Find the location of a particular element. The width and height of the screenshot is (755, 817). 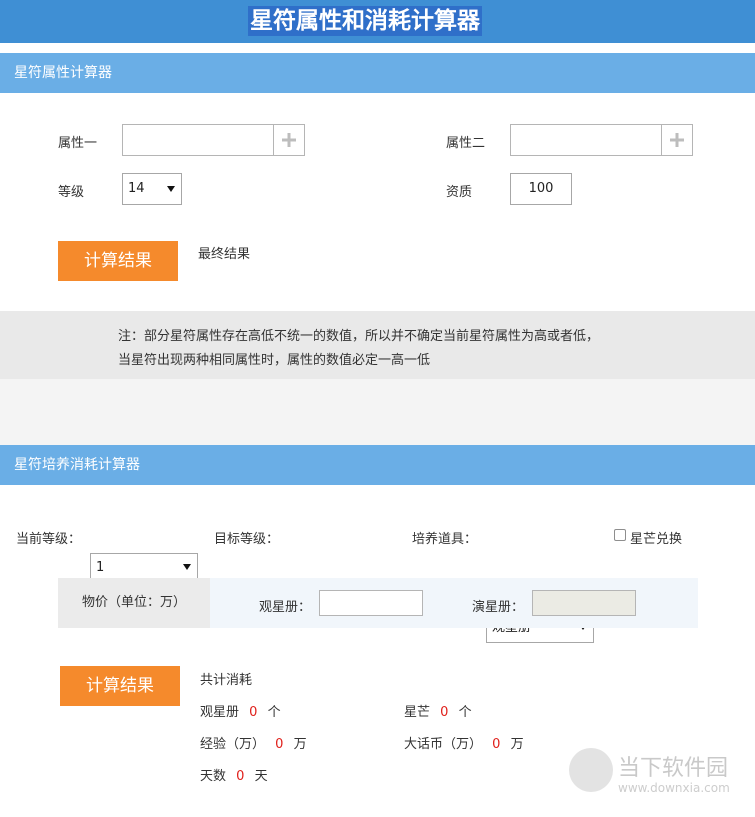

quality-input: 100 is located at coordinates (541, 189).